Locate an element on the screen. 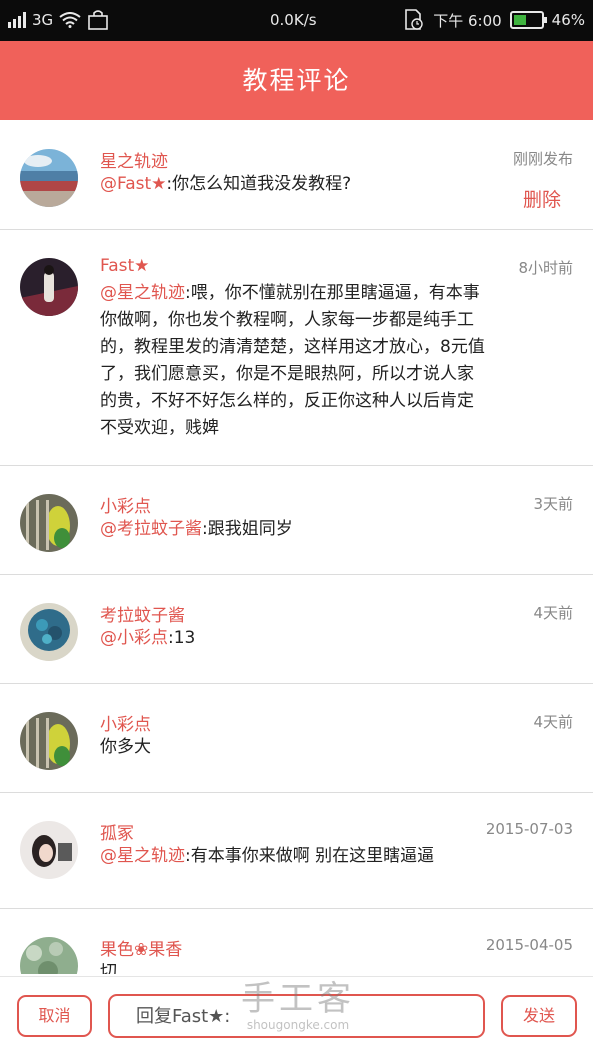 This screenshot has height=1054, width=593. cancel-button: 取消 is located at coordinates (54, 1016).